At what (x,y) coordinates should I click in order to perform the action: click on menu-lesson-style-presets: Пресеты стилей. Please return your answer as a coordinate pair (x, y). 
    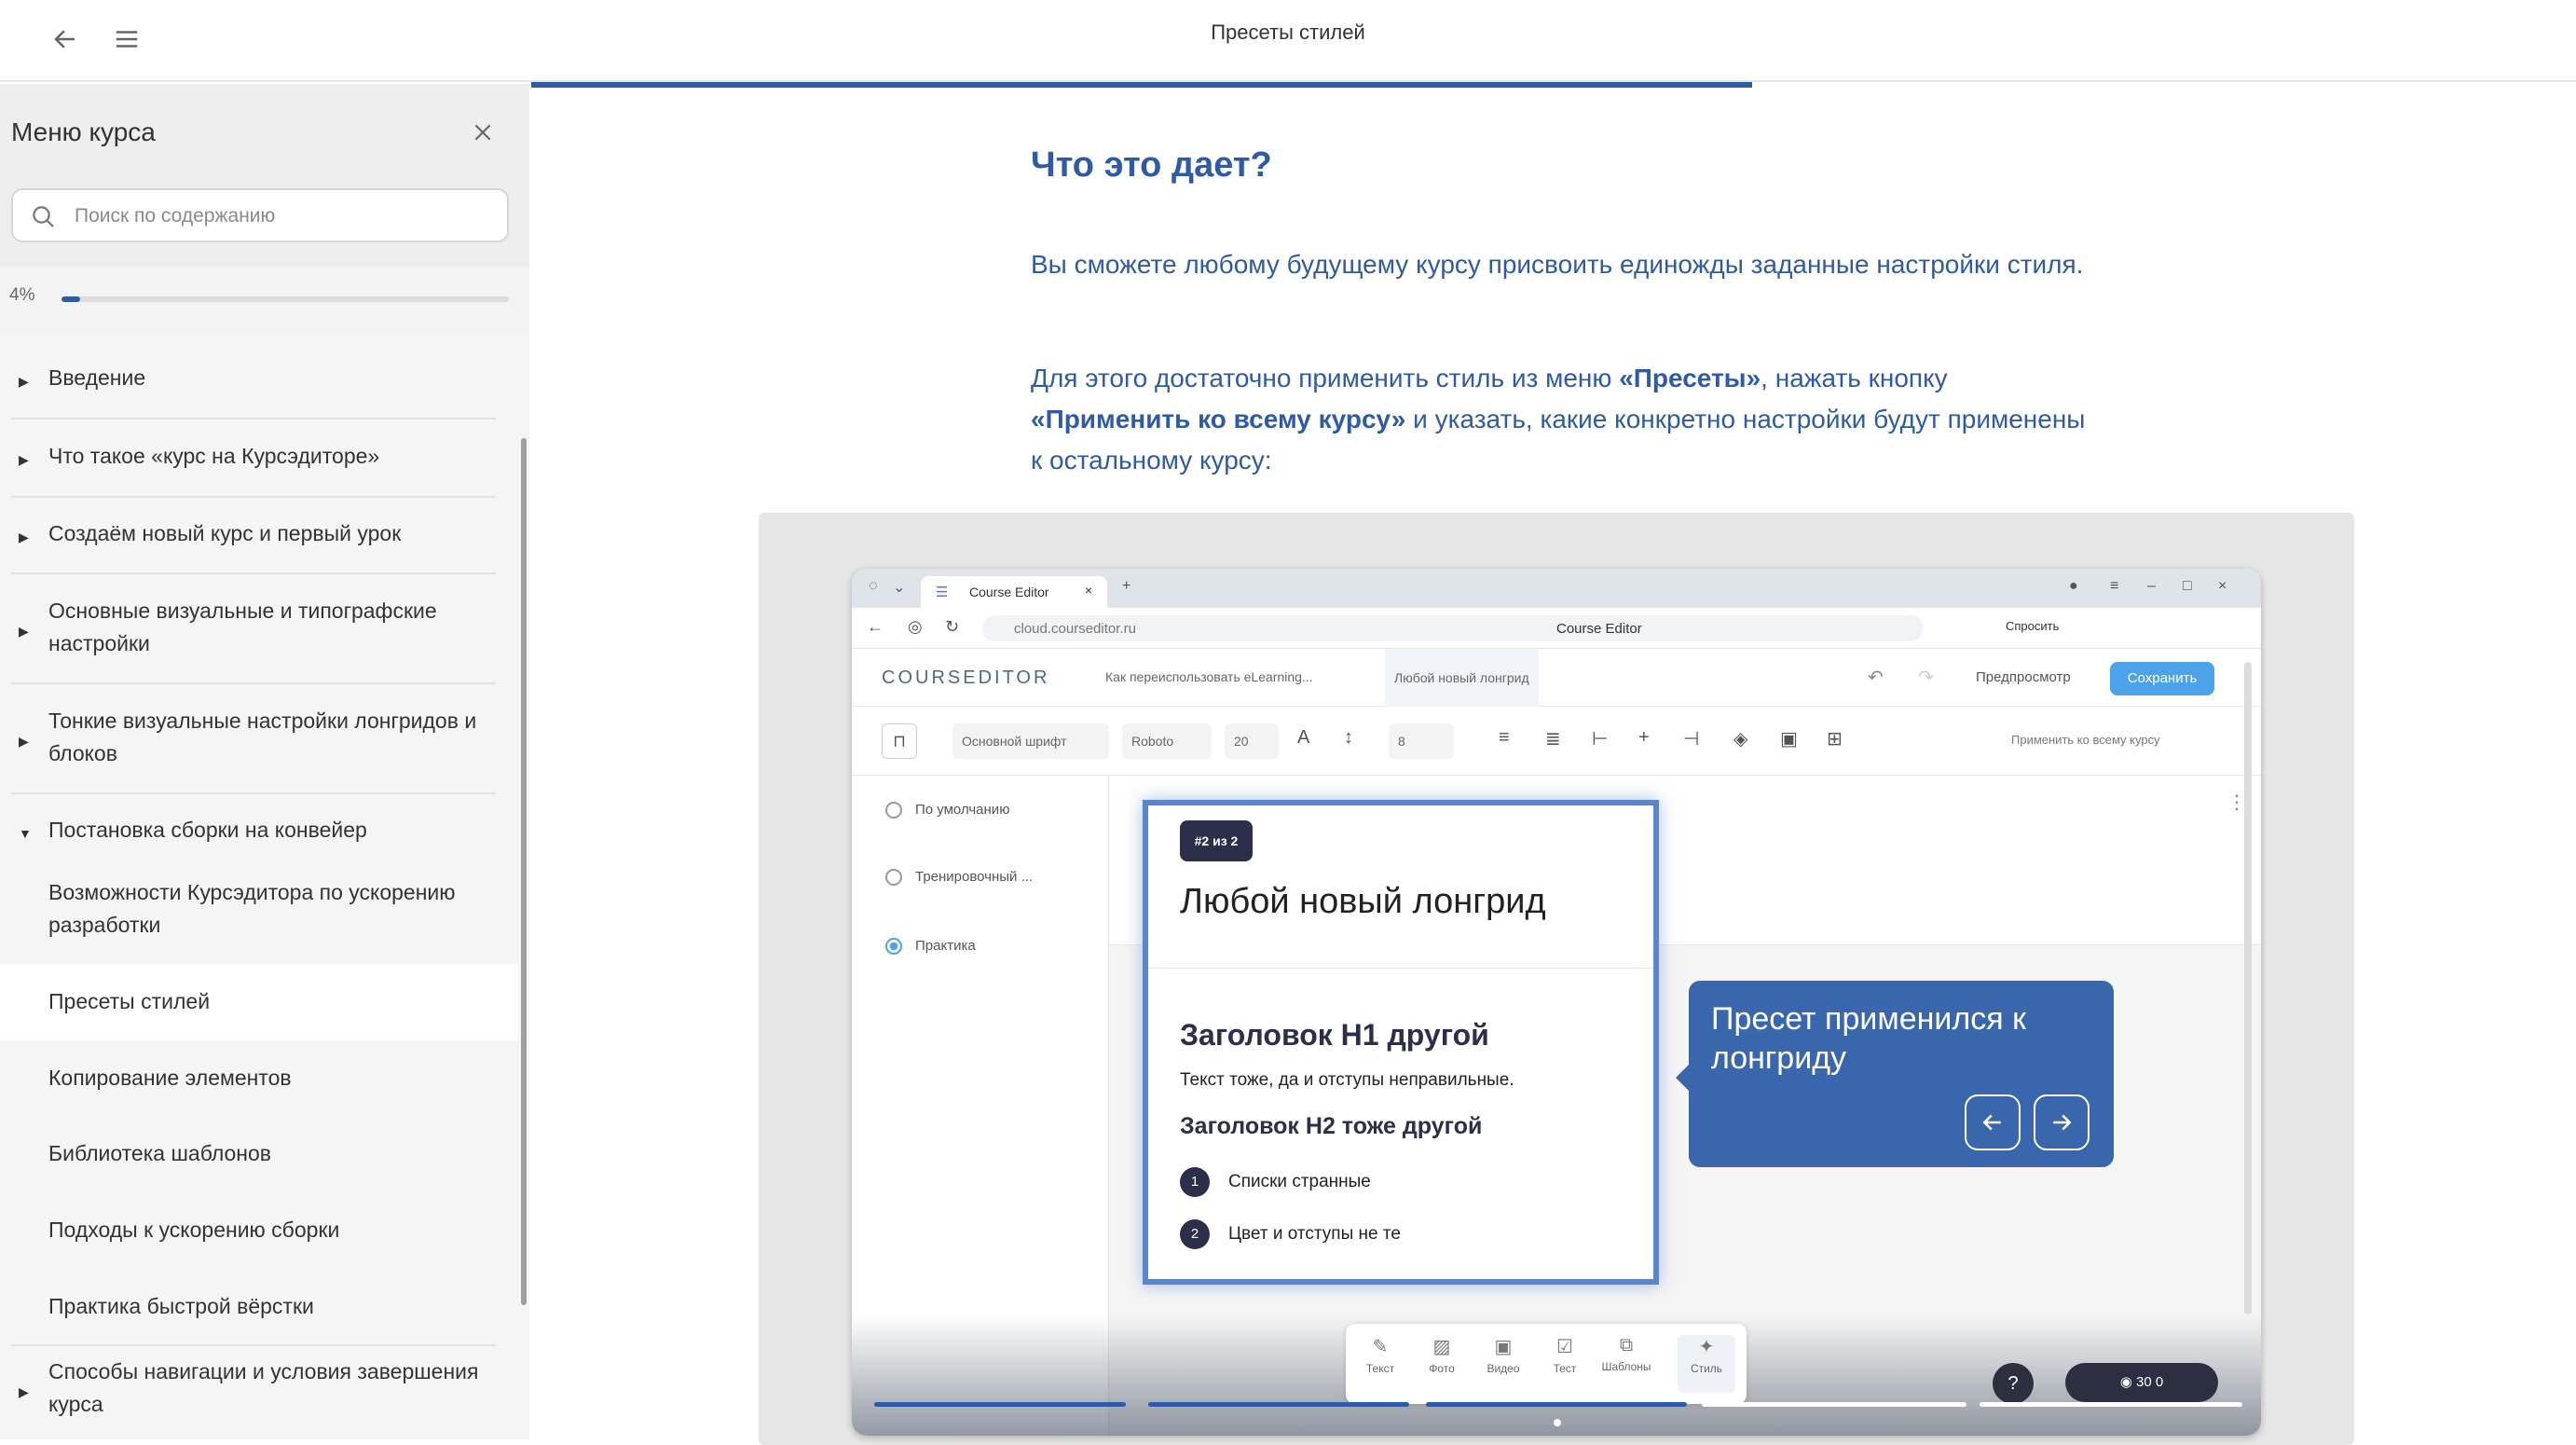
    Looking at the image, I should click on (259, 1002).